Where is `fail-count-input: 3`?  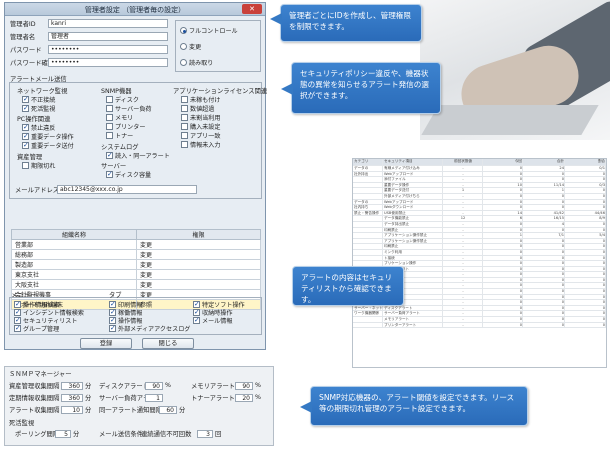 fail-count-input: 3 is located at coordinates (205, 433).